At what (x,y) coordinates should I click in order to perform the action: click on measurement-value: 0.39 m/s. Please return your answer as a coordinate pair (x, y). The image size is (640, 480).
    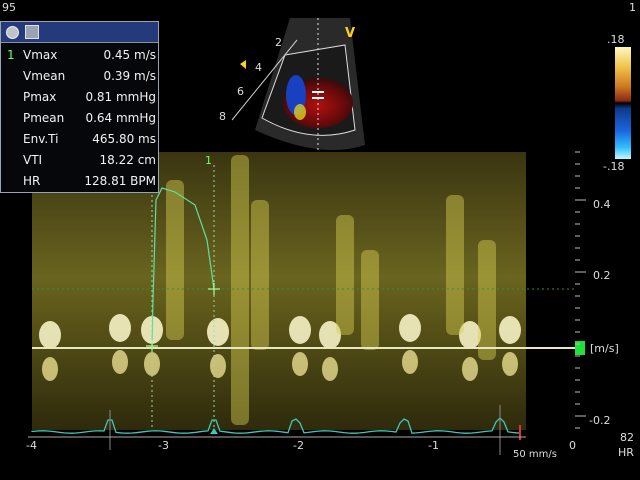
    Looking at the image, I should click on (129, 76).